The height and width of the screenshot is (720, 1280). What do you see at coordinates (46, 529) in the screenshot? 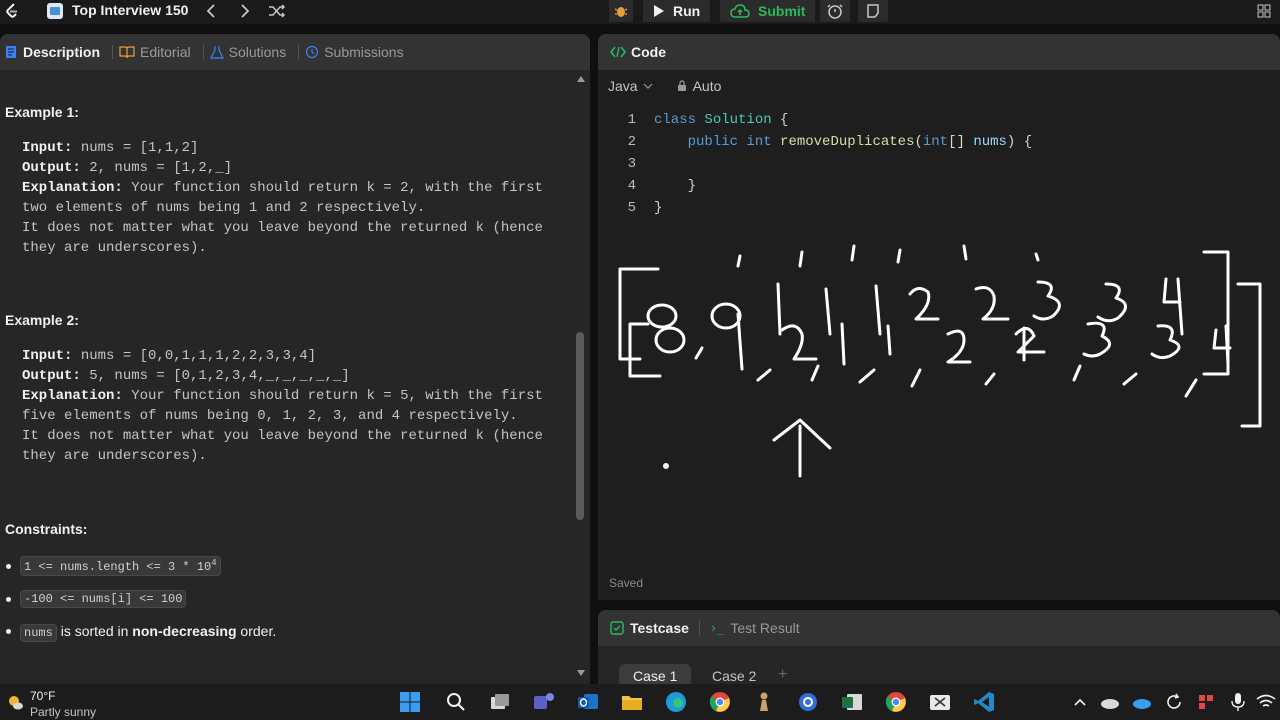
I see `constraints-heading: Constraints:` at bounding box center [46, 529].